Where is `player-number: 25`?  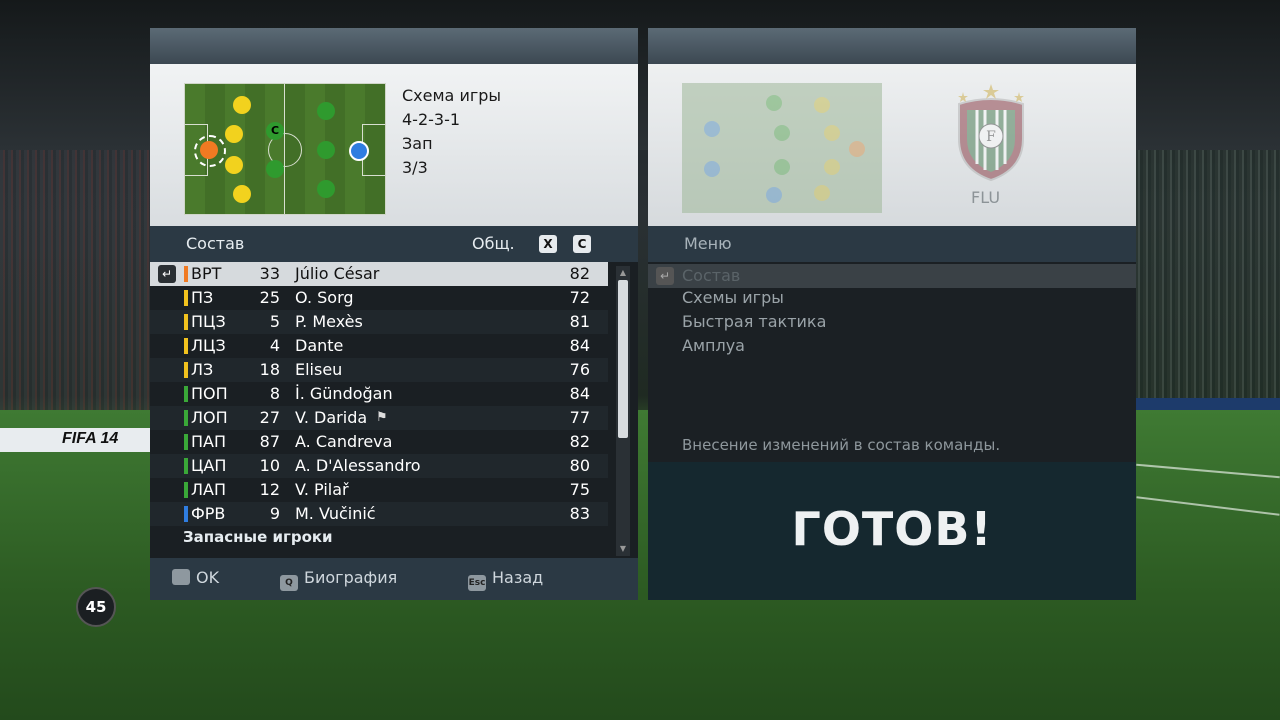
player-number: 25 is located at coordinates (269, 297).